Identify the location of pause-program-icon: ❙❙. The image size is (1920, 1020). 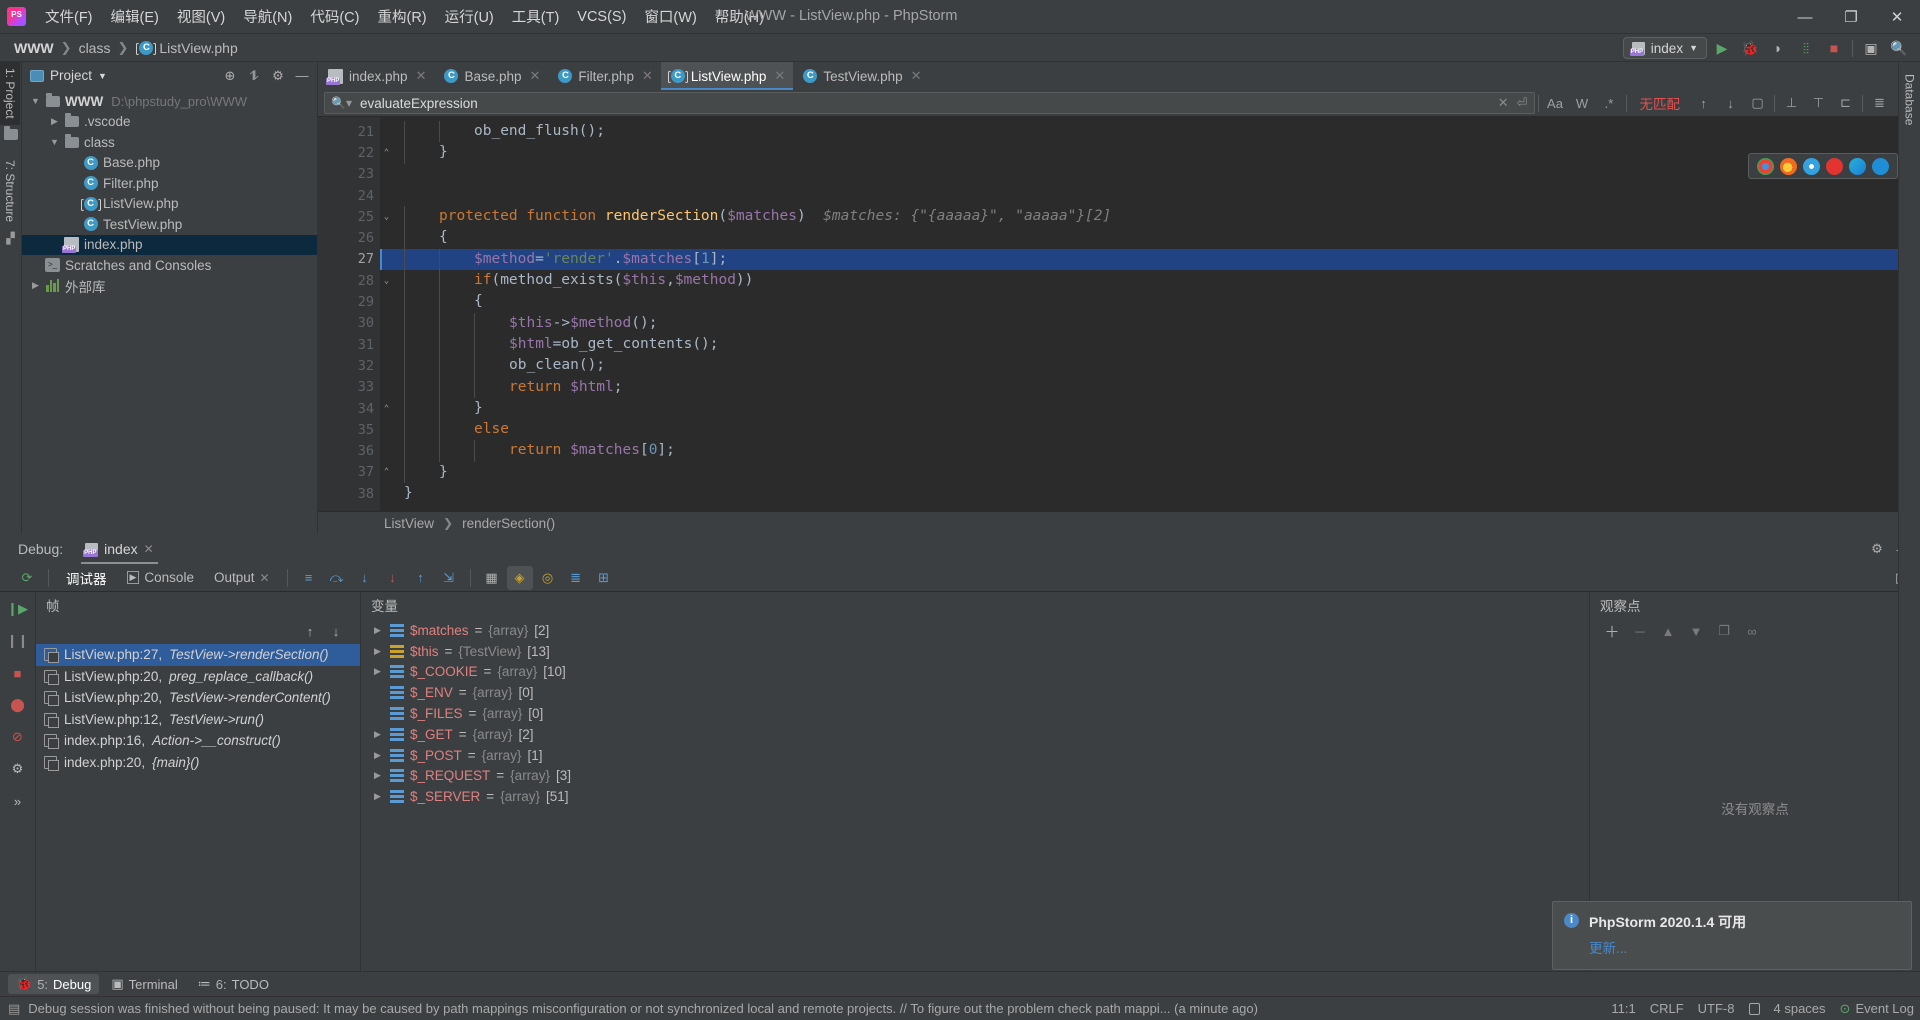
(18, 641).